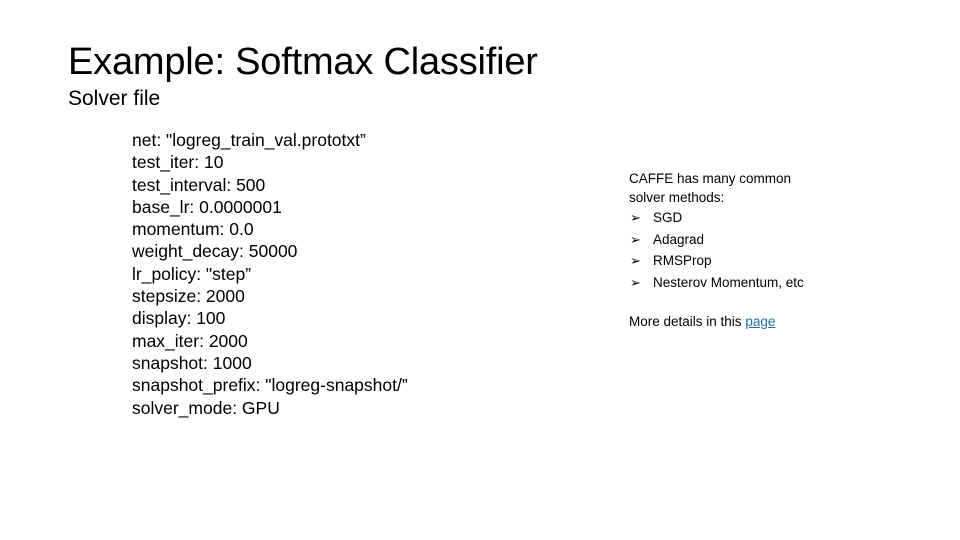 Image resolution: width=960 pixels, height=540 pixels. What do you see at coordinates (668, 217) in the screenshot?
I see `list-item-label: SGD` at bounding box center [668, 217].